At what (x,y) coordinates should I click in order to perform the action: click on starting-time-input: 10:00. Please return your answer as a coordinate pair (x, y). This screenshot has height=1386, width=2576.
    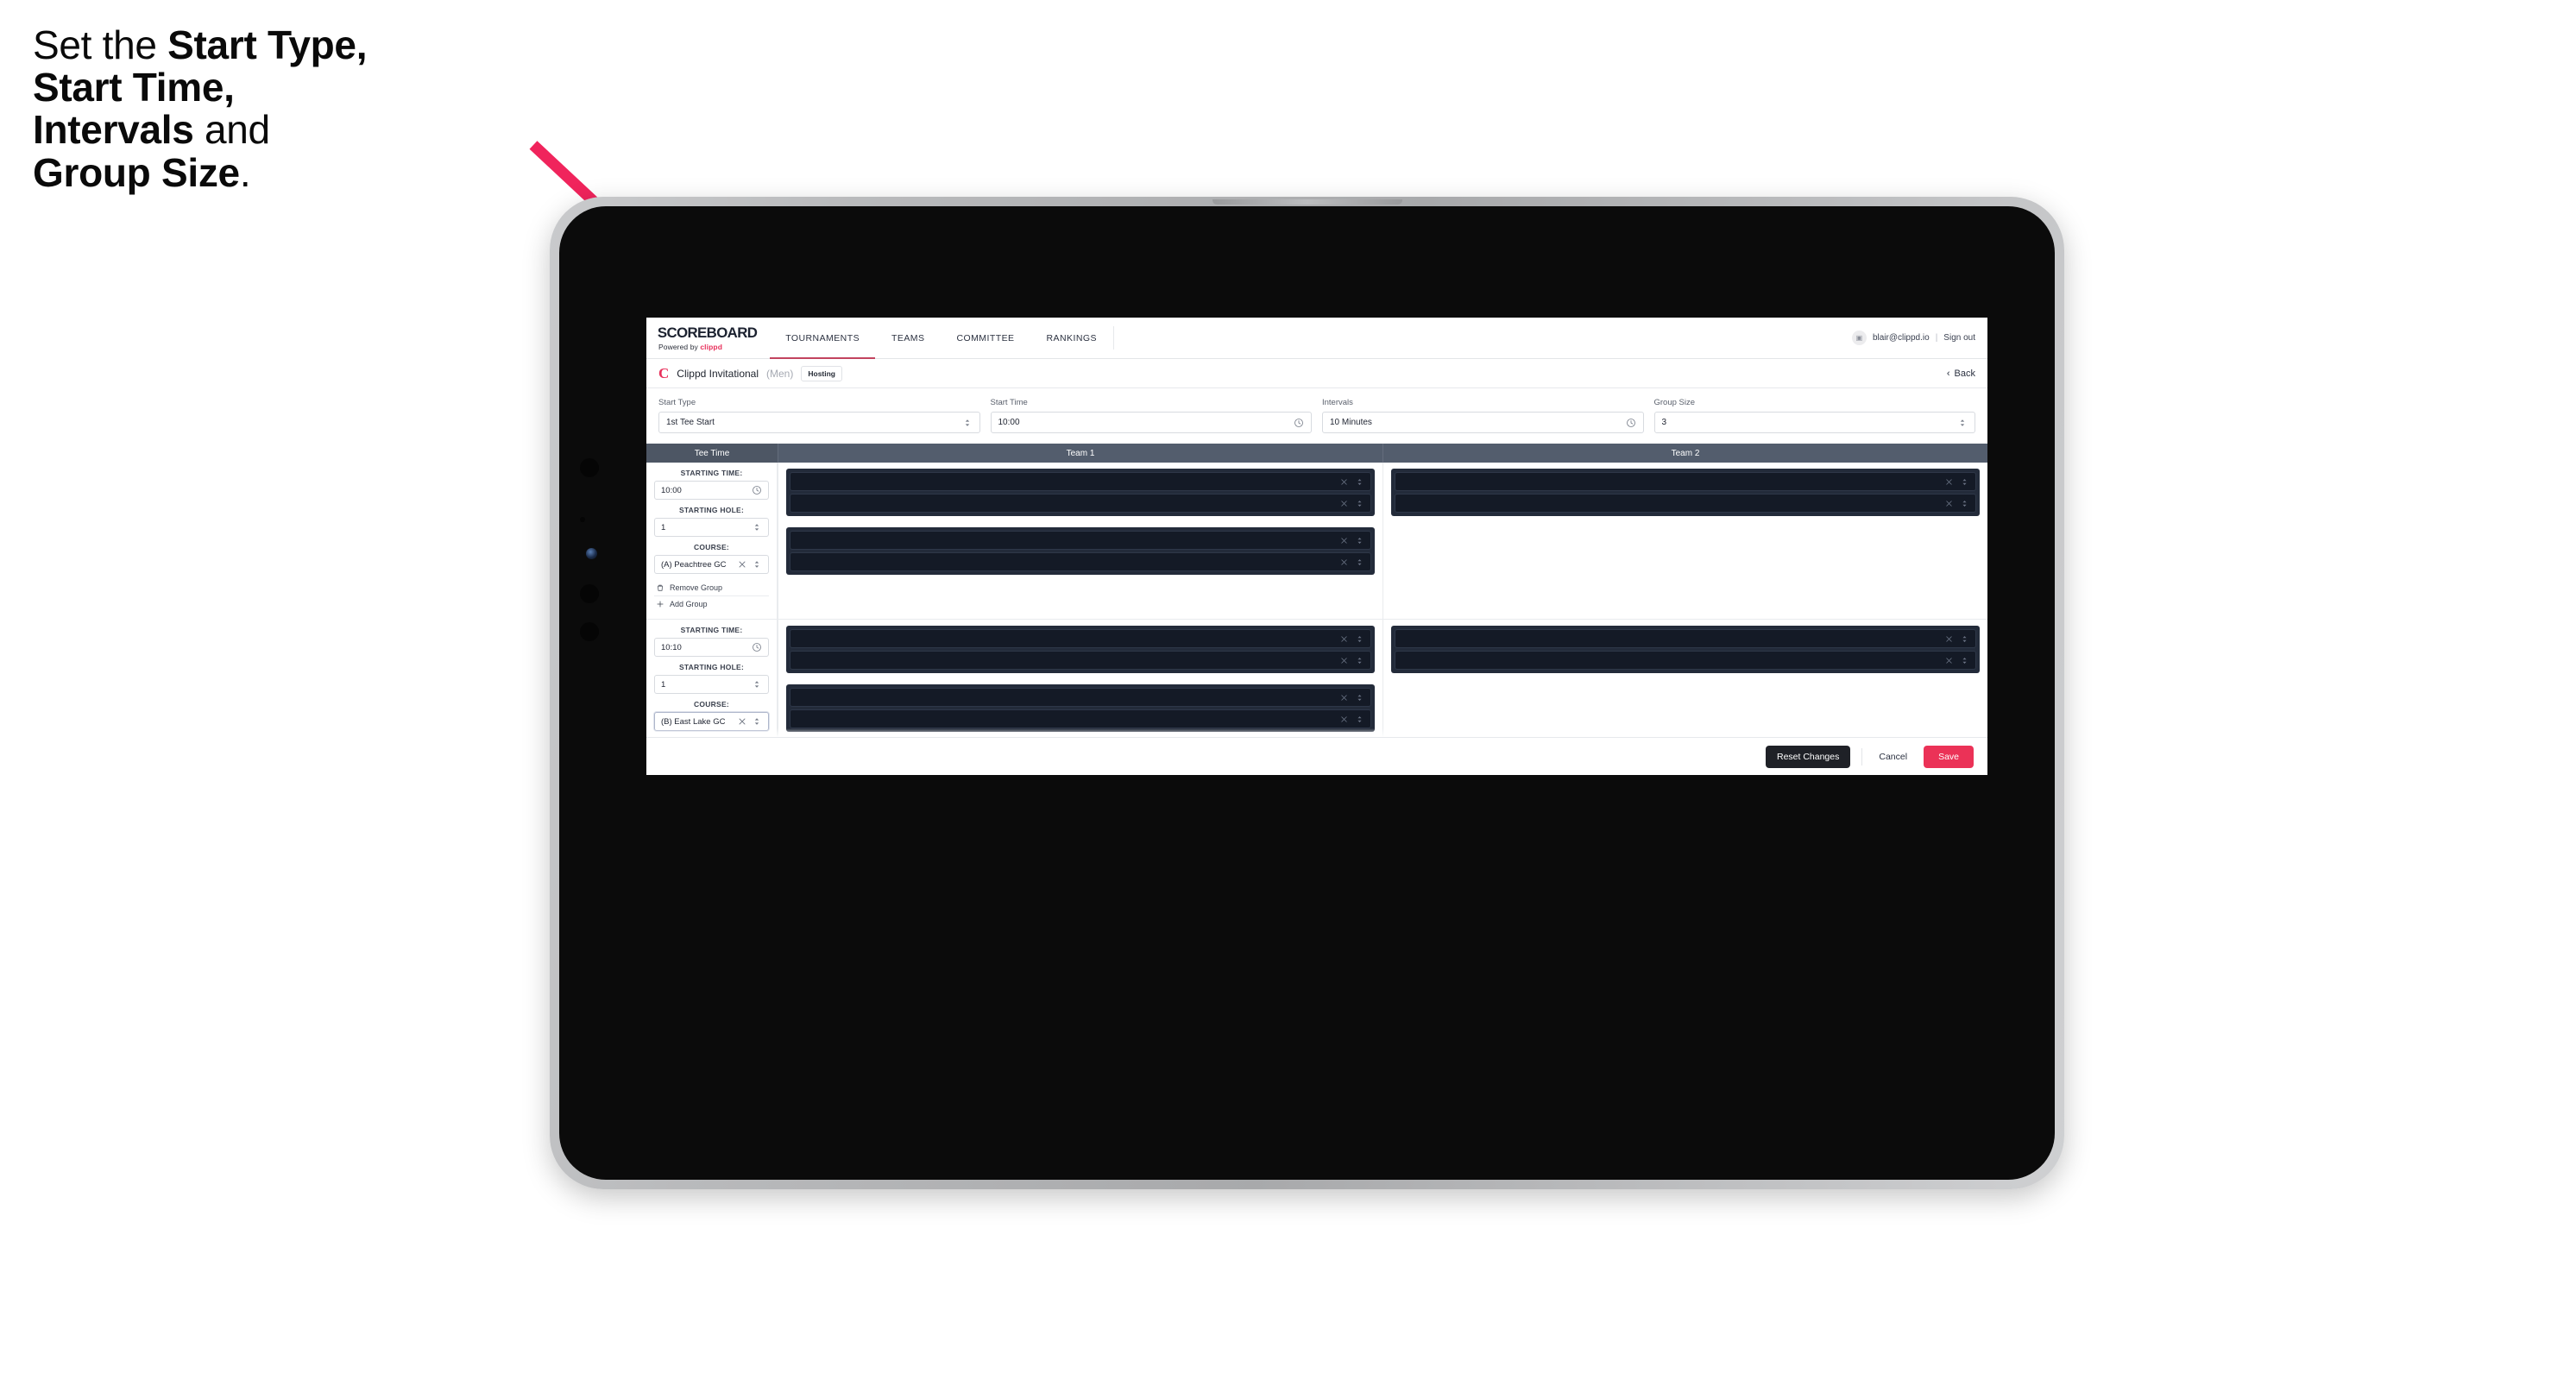
    Looking at the image, I should click on (712, 491).